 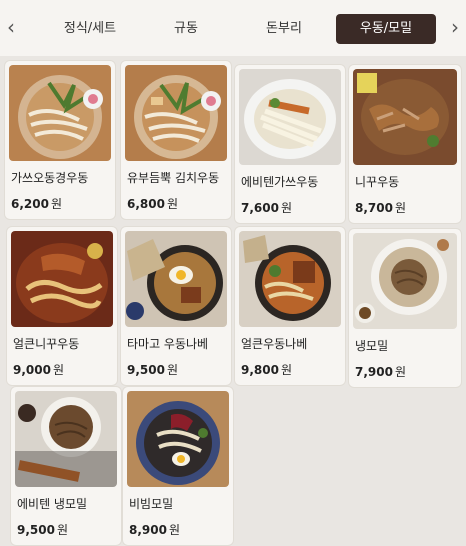 What do you see at coordinates (381, 208) in the screenshot?
I see `menu-item-price: 8,700 원` at bounding box center [381, 208].